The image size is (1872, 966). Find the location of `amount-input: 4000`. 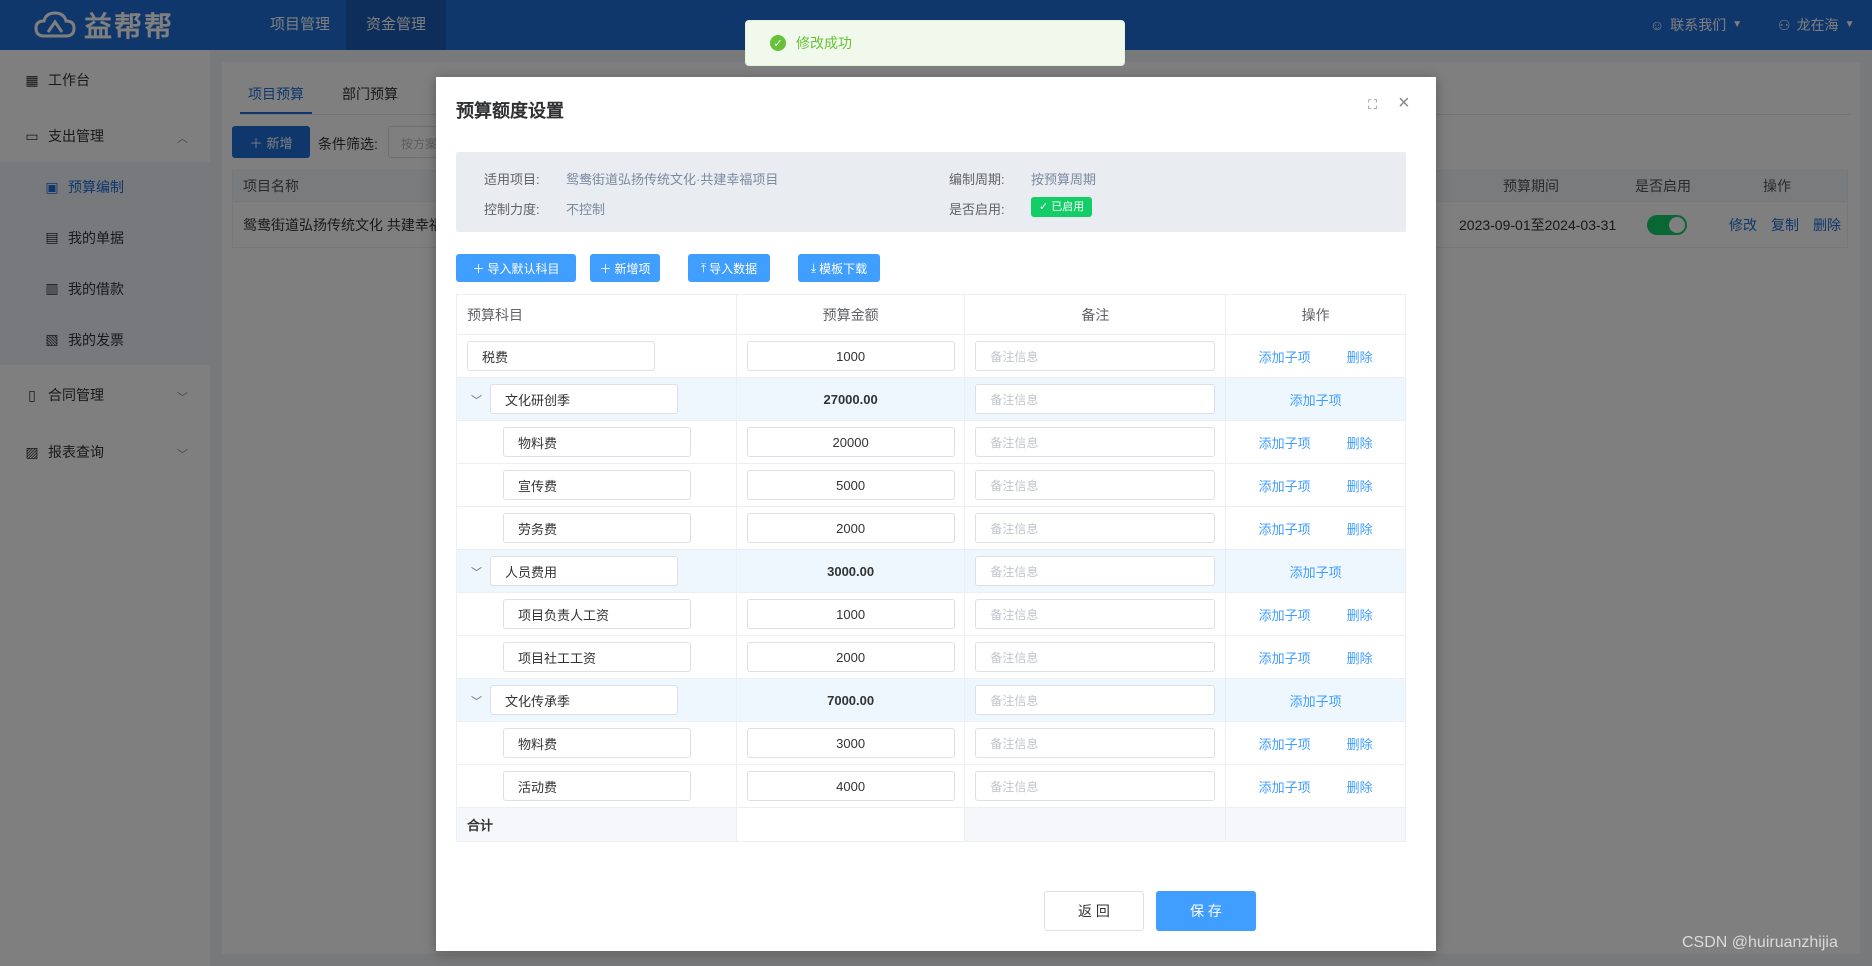

amount-input: 4000 is located at coordinates (850, 786).